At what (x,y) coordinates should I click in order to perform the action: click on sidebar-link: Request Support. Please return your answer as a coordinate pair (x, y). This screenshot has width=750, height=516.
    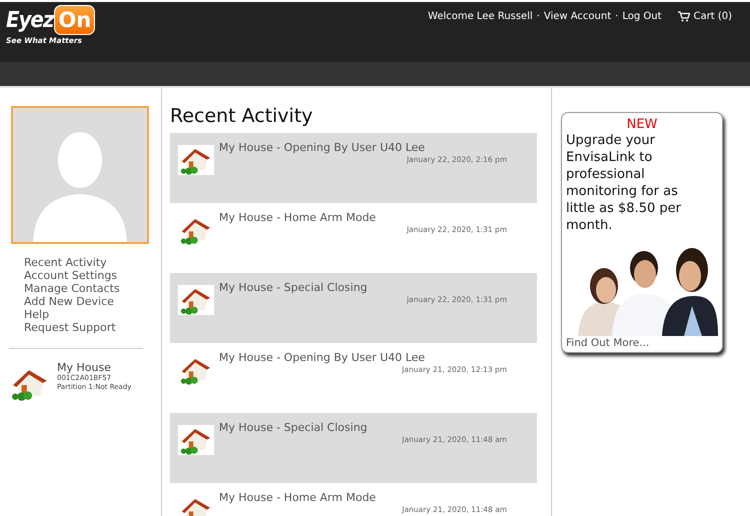
    Looking at the image, I should click on (92, 327).